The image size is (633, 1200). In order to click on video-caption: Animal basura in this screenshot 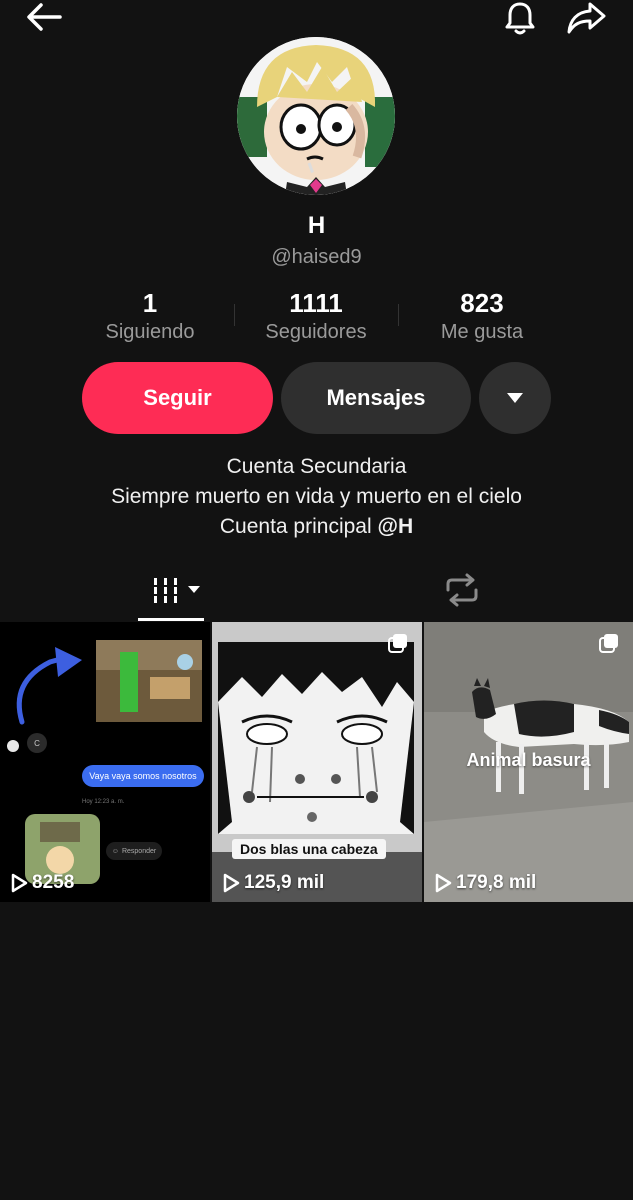, I will do `click(528, 760)`.